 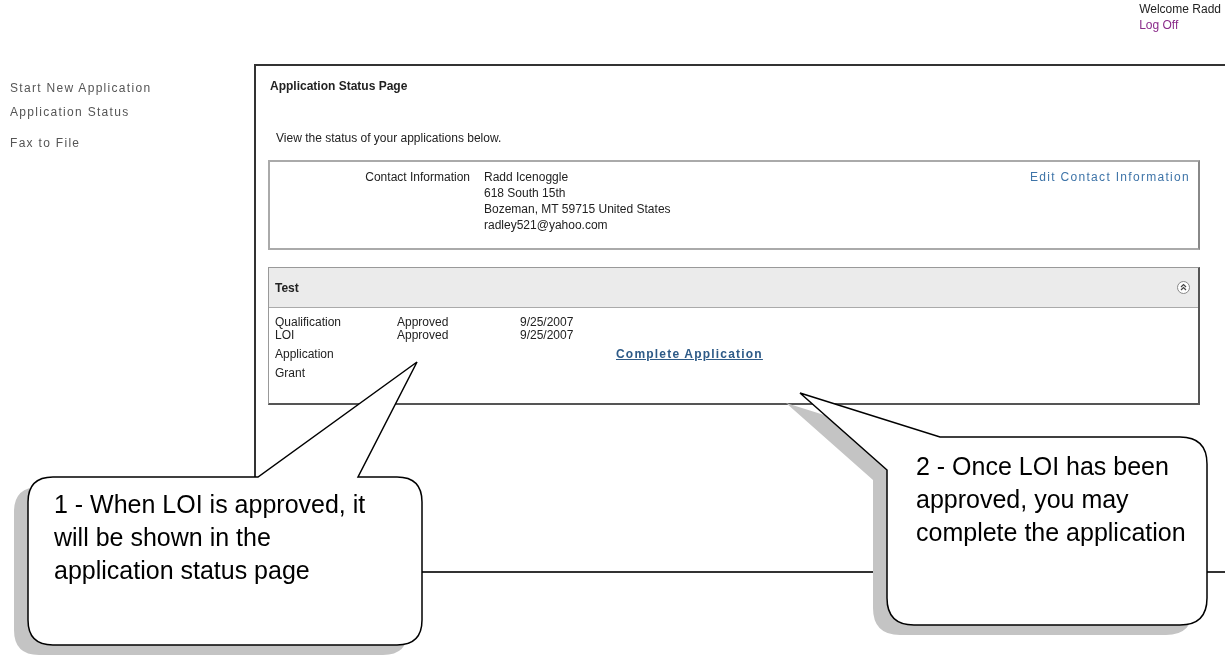 What do you see at coordinates (1110, 177) in the screenshot?
I see `edit-contact-link: Edit Contact Information` at bounding box center [1110, 177].